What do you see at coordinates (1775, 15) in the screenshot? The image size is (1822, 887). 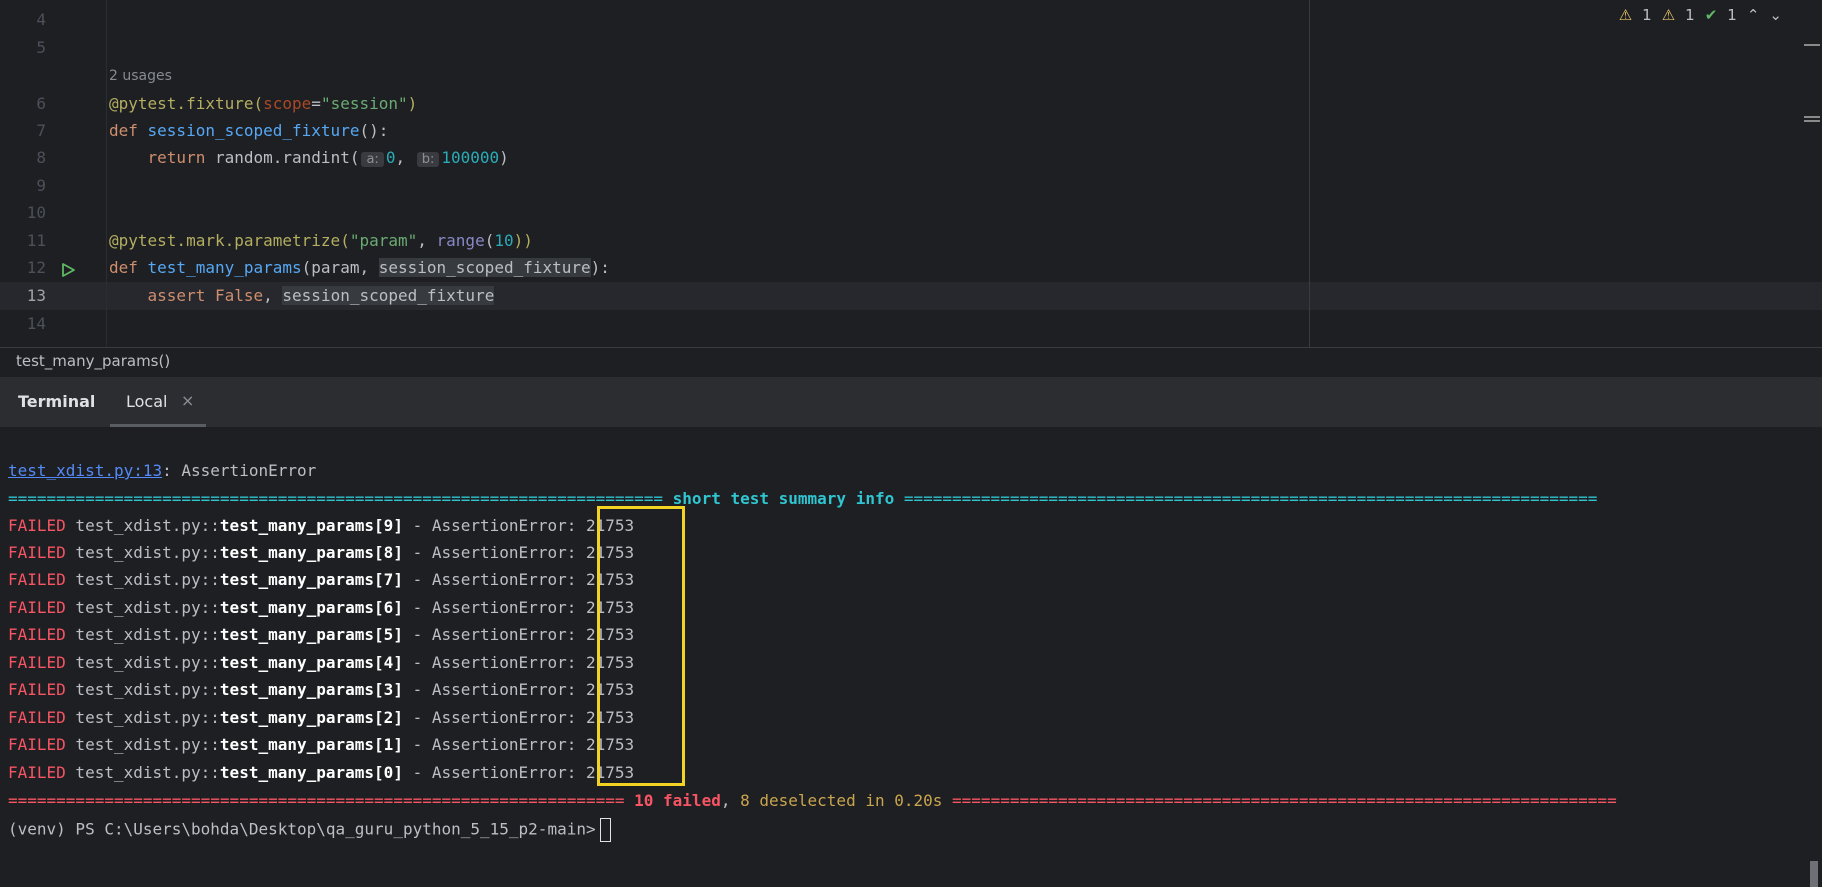 I see `chevron-down-icon: ⌄` at bounding box center [1775, 15].